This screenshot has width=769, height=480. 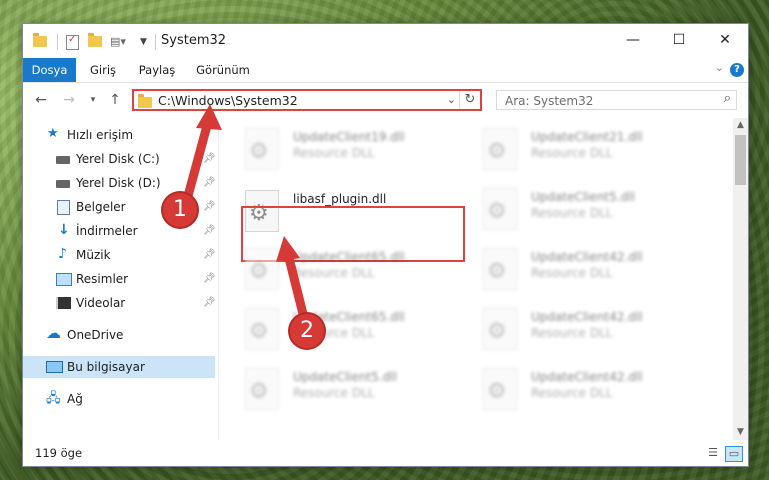 What do you see at coordinates (103, 70) in the screenshot?
I see `tab-home: Giriş` at bounding box center [103, 70].